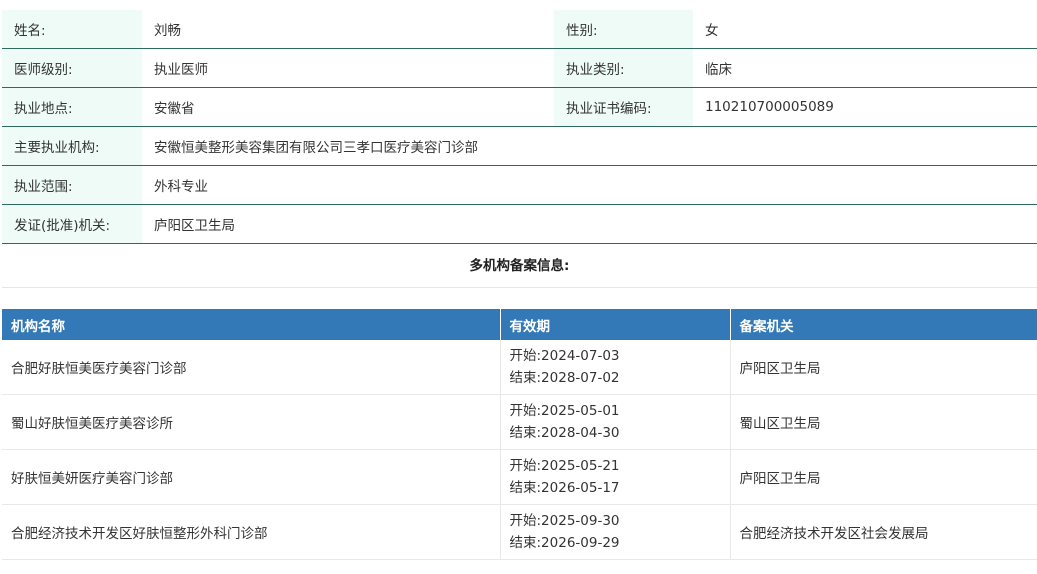 The width and height of the screenshot is (1037, 574). I want to click on name-label: 姓名:, so click(72, 29).